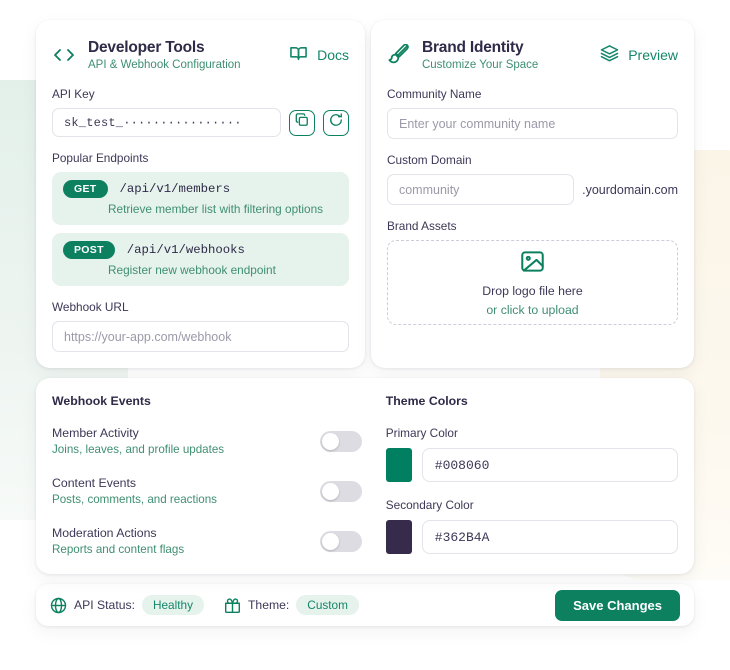 The width and height of the screenshot is (730, 670). Describe the element at coordinates (138, 450) in the screenshot. I see `webhook-event-description: Joins, leaves, and profile updates` at that location.